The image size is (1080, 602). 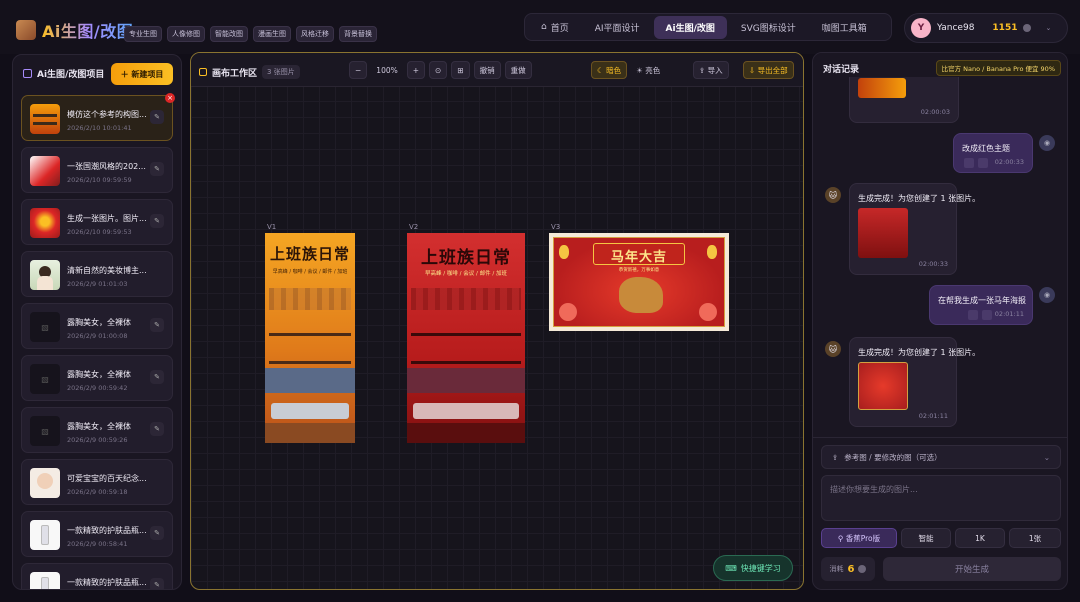 What do you see at coordinates (249, 72) in the screenshot?
I see `canvas-title: 画布工作区 3 张图片` at bounding box center [249, 72].